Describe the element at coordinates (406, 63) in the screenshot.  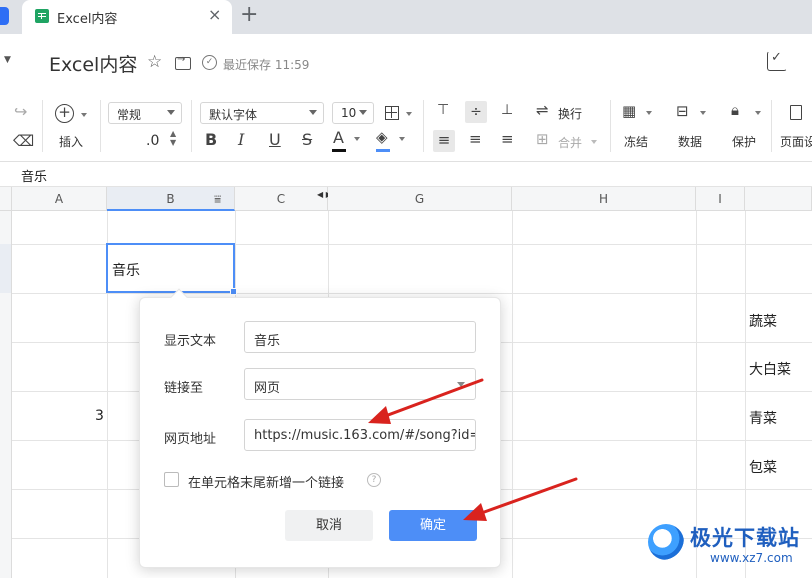
I see `document-header: ▼ Excel内容 ☆ ✓ 最近保存 11:59` at that location.